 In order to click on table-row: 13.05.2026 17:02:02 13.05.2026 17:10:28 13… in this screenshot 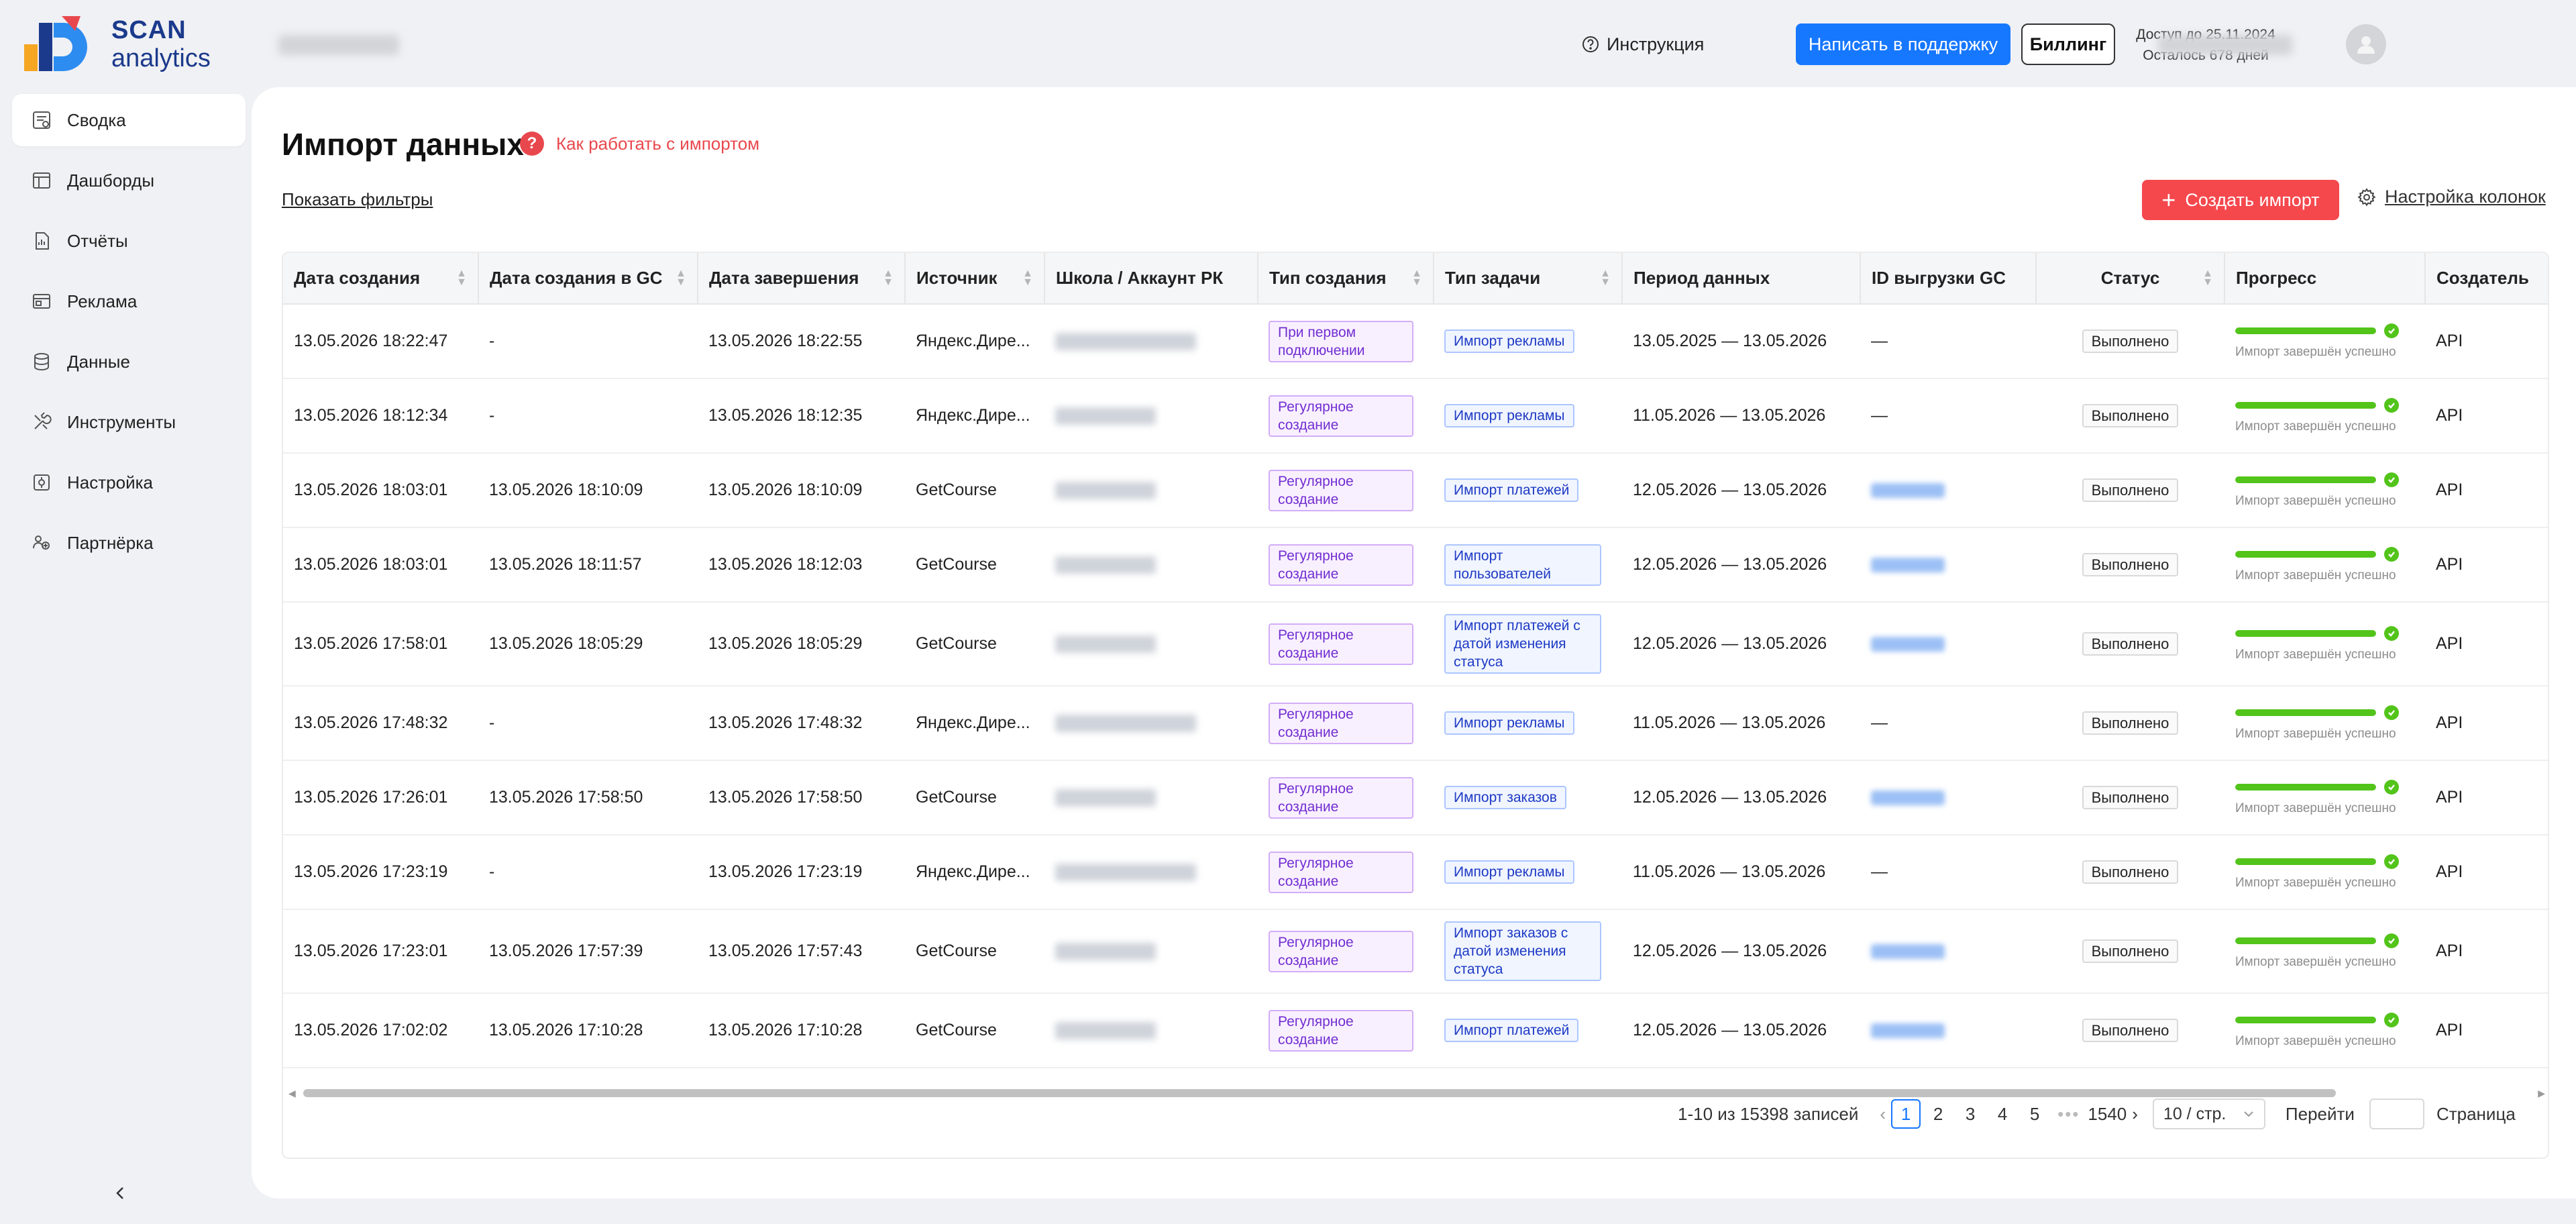, I will do `click(1415, 1030)`.